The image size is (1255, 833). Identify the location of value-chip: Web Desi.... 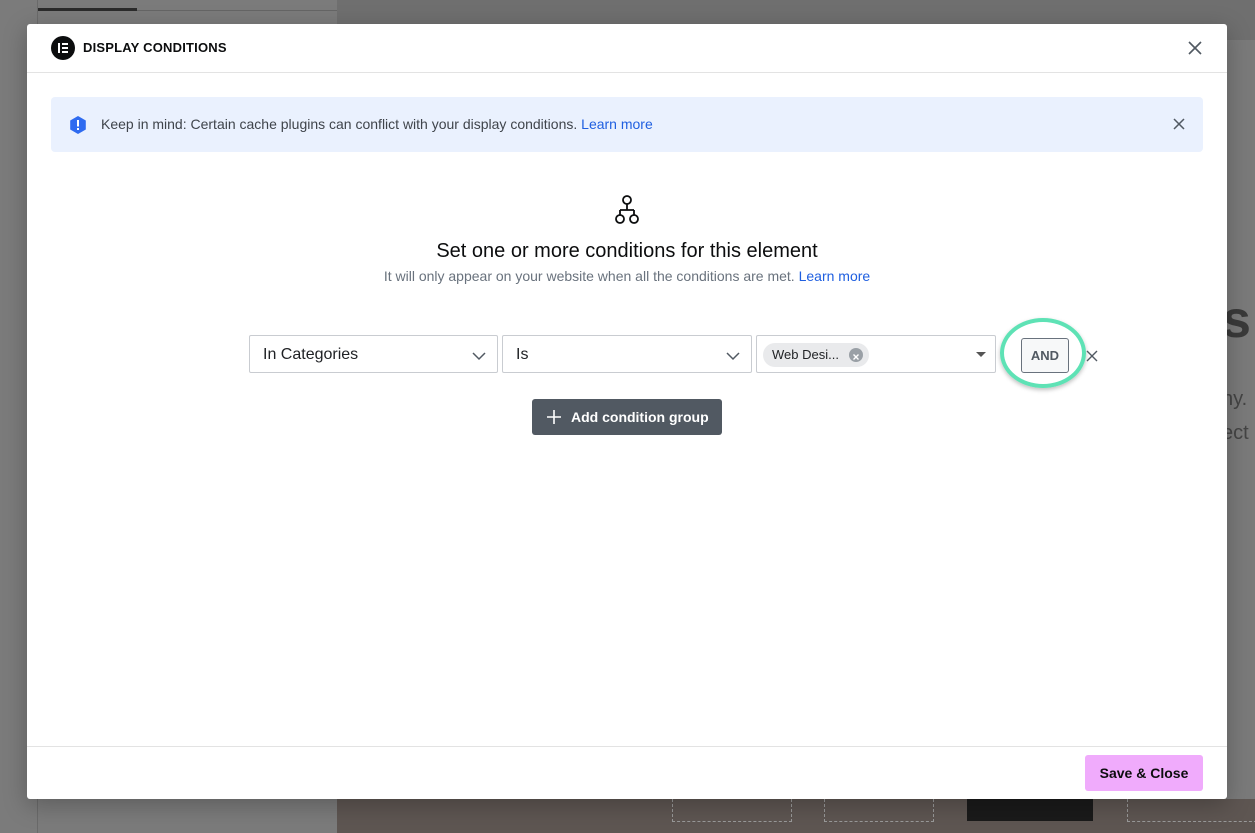
(816, 355).